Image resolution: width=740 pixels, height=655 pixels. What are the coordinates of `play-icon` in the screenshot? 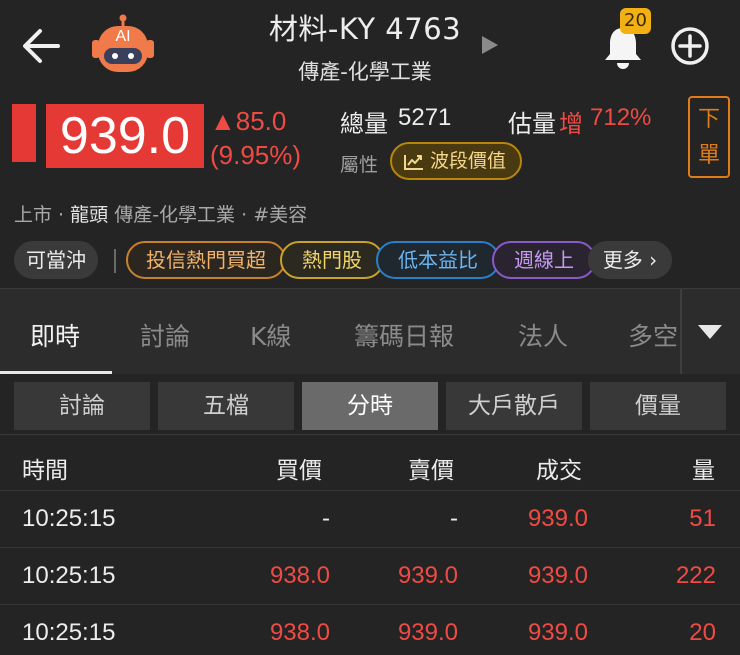 It's located at (490, 45).